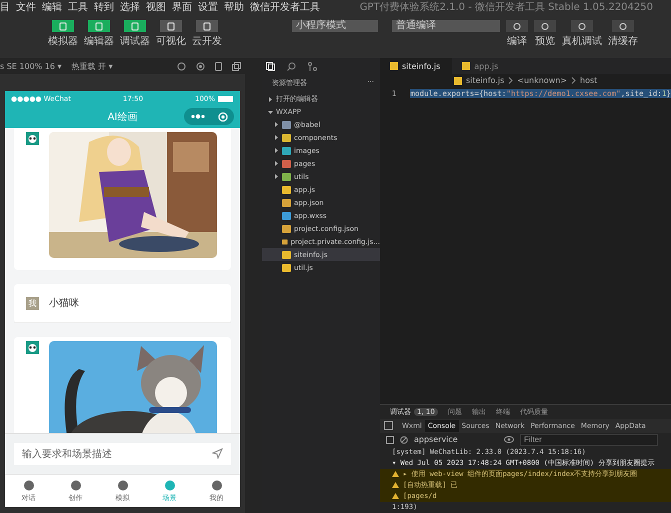 This screenshot has height=513, width=671. I want to click on battery-icon, so click(226, 99).